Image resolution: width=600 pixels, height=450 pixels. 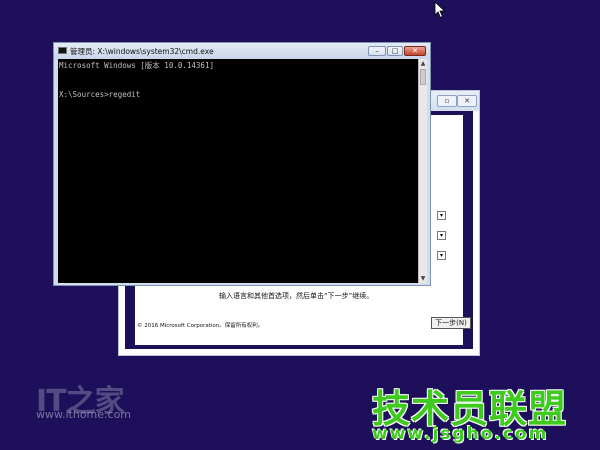 What do you see at coordinates (142, 51) in the screenshot?
I see `cmd-window-title: 管理员: X:\windows\system32\cmd.exe` at bounding box center [142, 51].